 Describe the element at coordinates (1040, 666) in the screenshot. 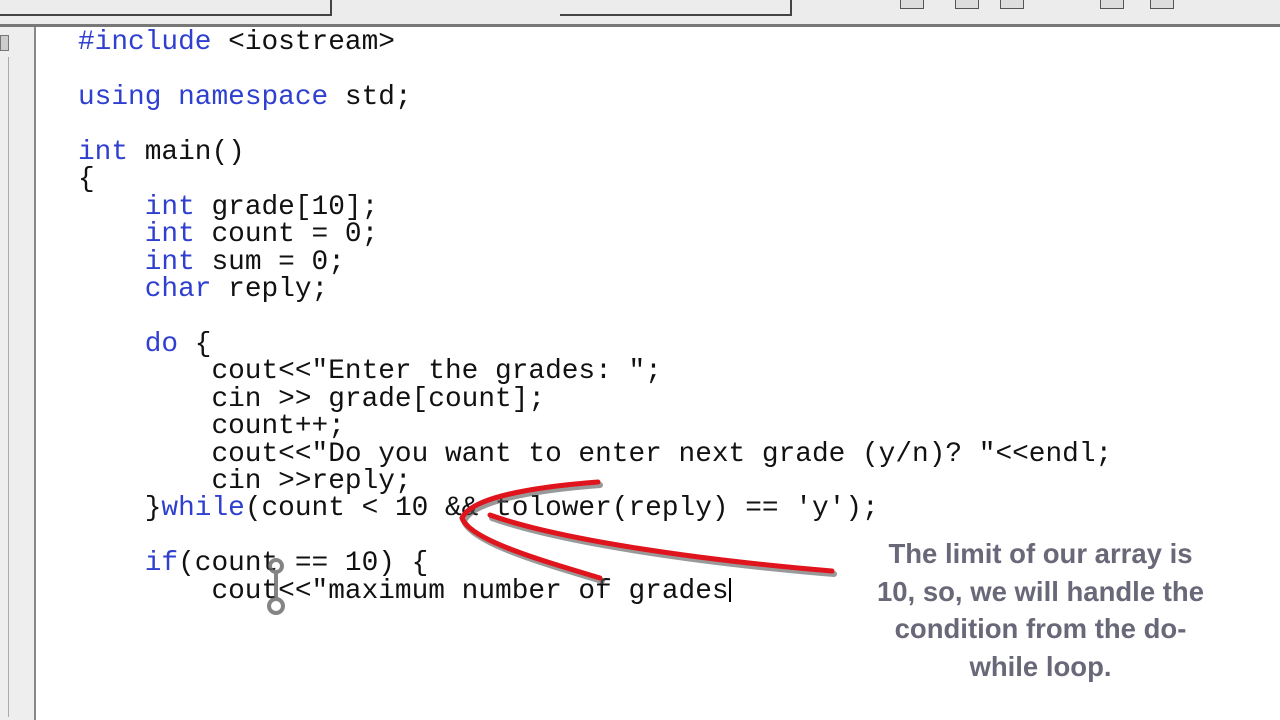

I see `annotation-line: while loop.` at that location.